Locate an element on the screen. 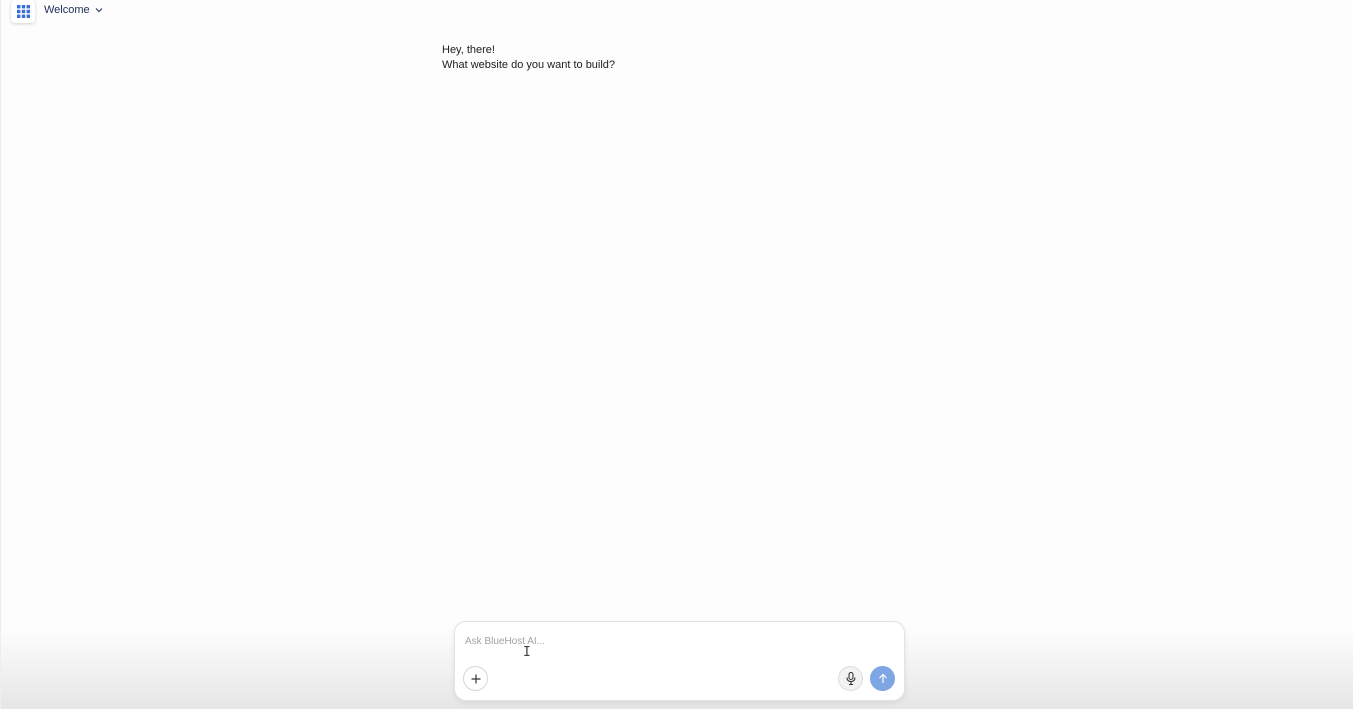 Image resolution: width=1353 pixels, height=709 pixels. grid-icon is located at coordinates (23, 11).